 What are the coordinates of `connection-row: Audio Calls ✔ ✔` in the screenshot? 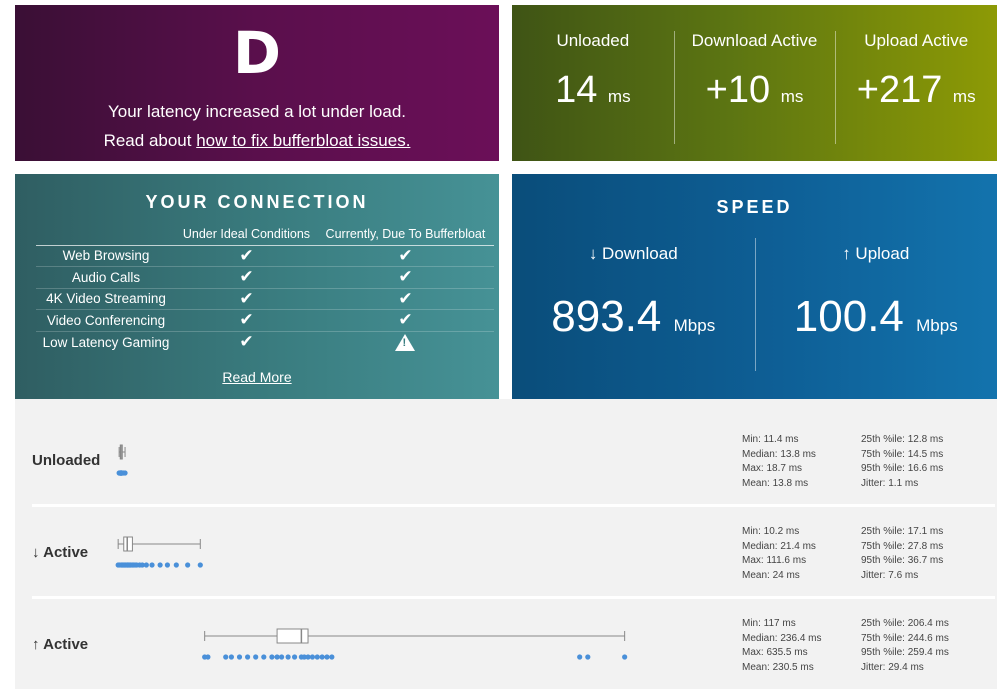 It's located at (265, 277).